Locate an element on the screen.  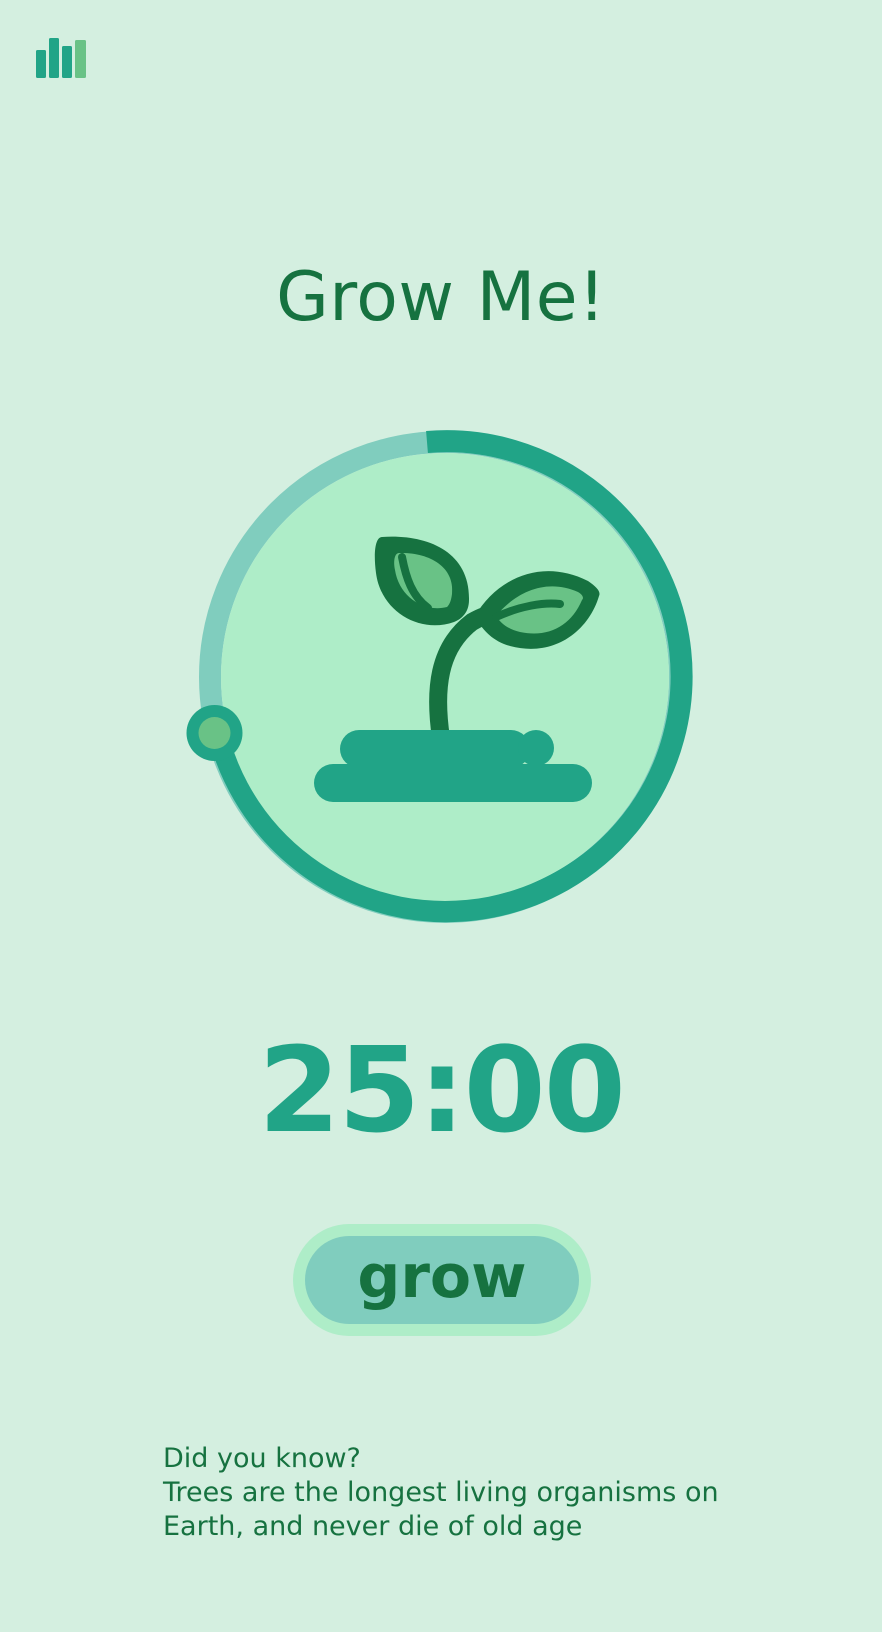
page-title: Grow Me! is located at coordinates (441, 297).